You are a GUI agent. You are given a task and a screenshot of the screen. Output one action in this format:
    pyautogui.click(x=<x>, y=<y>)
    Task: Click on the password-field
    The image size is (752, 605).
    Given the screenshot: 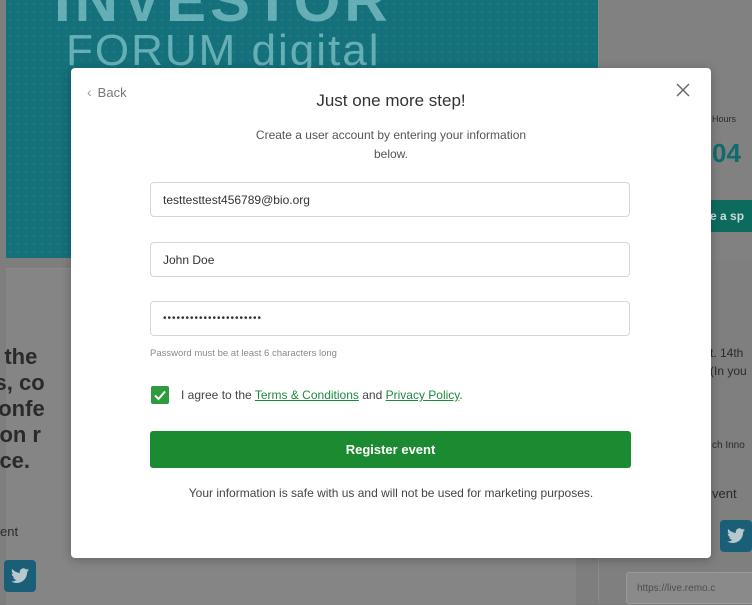 What is the action you would take?
    pyautogui.click(x=390, y=318)
    